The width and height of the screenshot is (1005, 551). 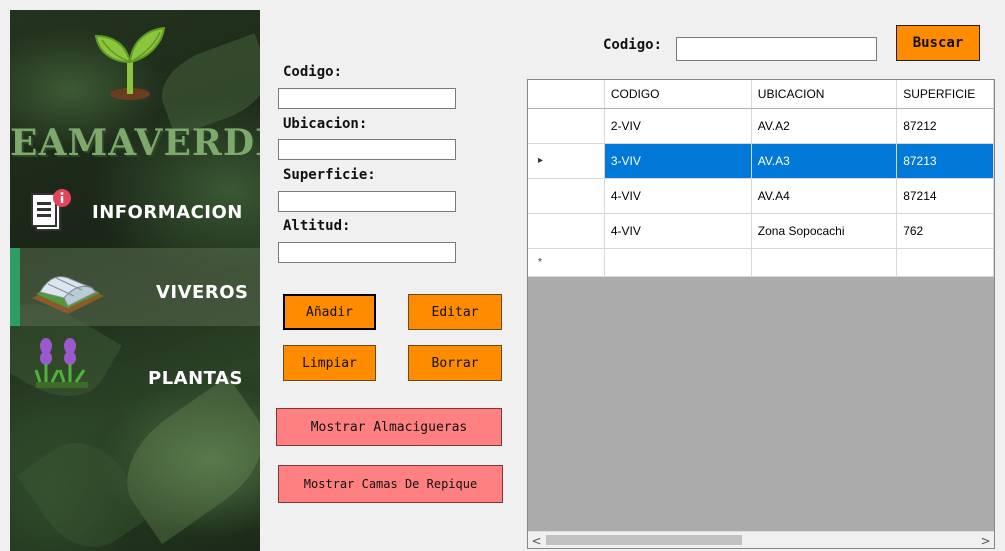 I want to click on codigo-label: Codigo:, so click(x=313, y=72).